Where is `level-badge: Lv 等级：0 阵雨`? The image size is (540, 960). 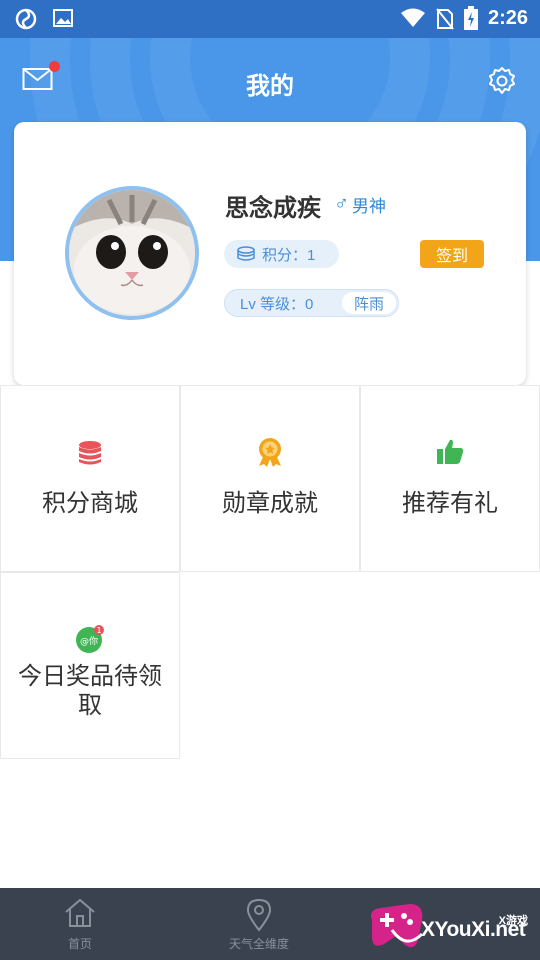
level-badge: Lv 等级：0 阵雨 is located at coordinates (311, 303).